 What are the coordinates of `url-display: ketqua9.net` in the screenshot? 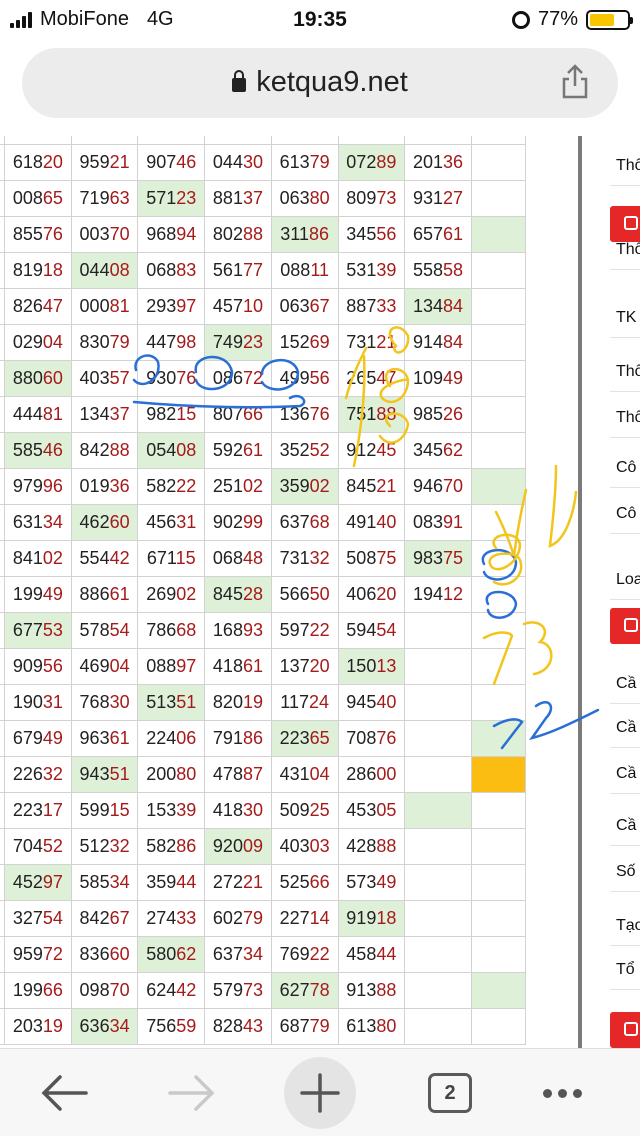 It's located at (320, 82).